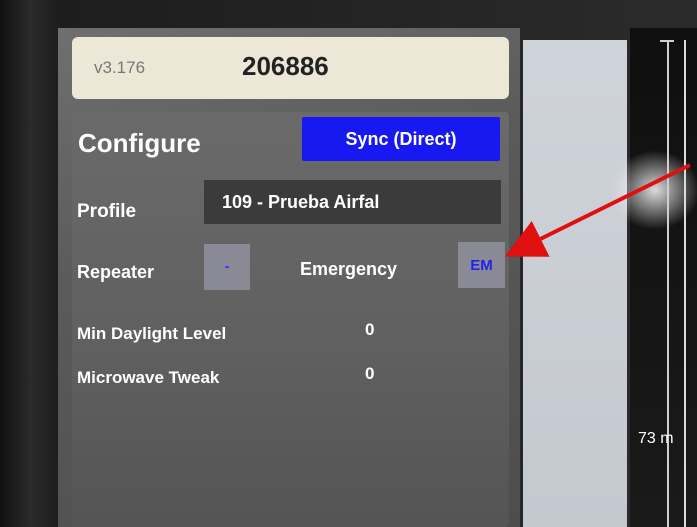 This screenshot has height=527, width=697. I want to click on side-strip, so click(575, 283).